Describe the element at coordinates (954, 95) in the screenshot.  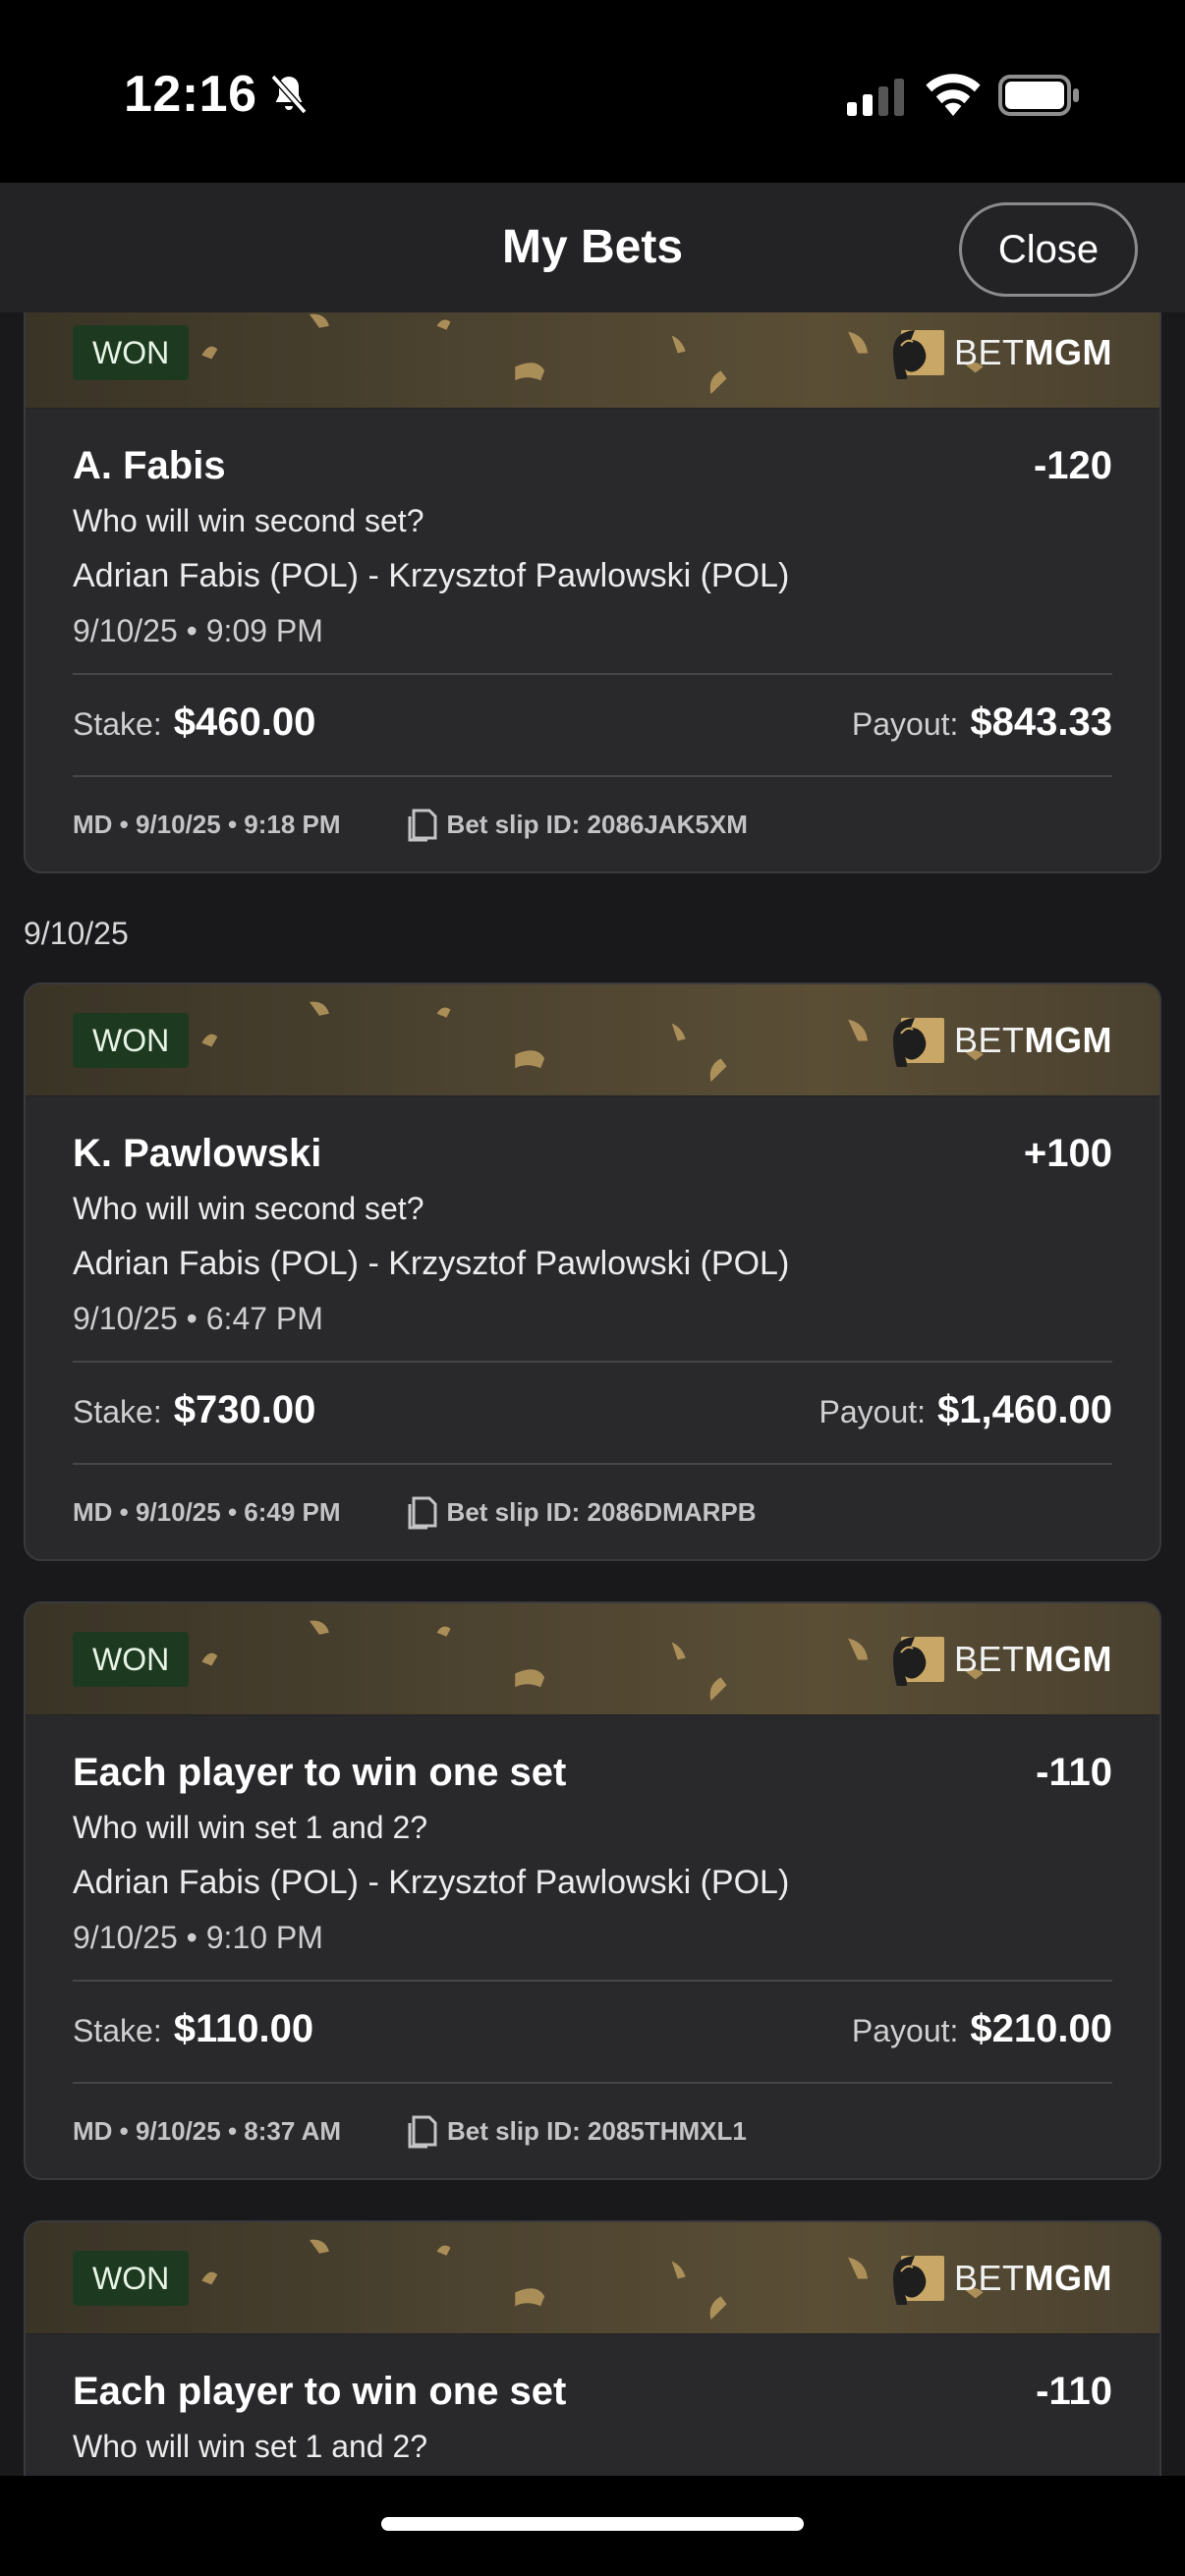
I see `wifi-icon` at that location.